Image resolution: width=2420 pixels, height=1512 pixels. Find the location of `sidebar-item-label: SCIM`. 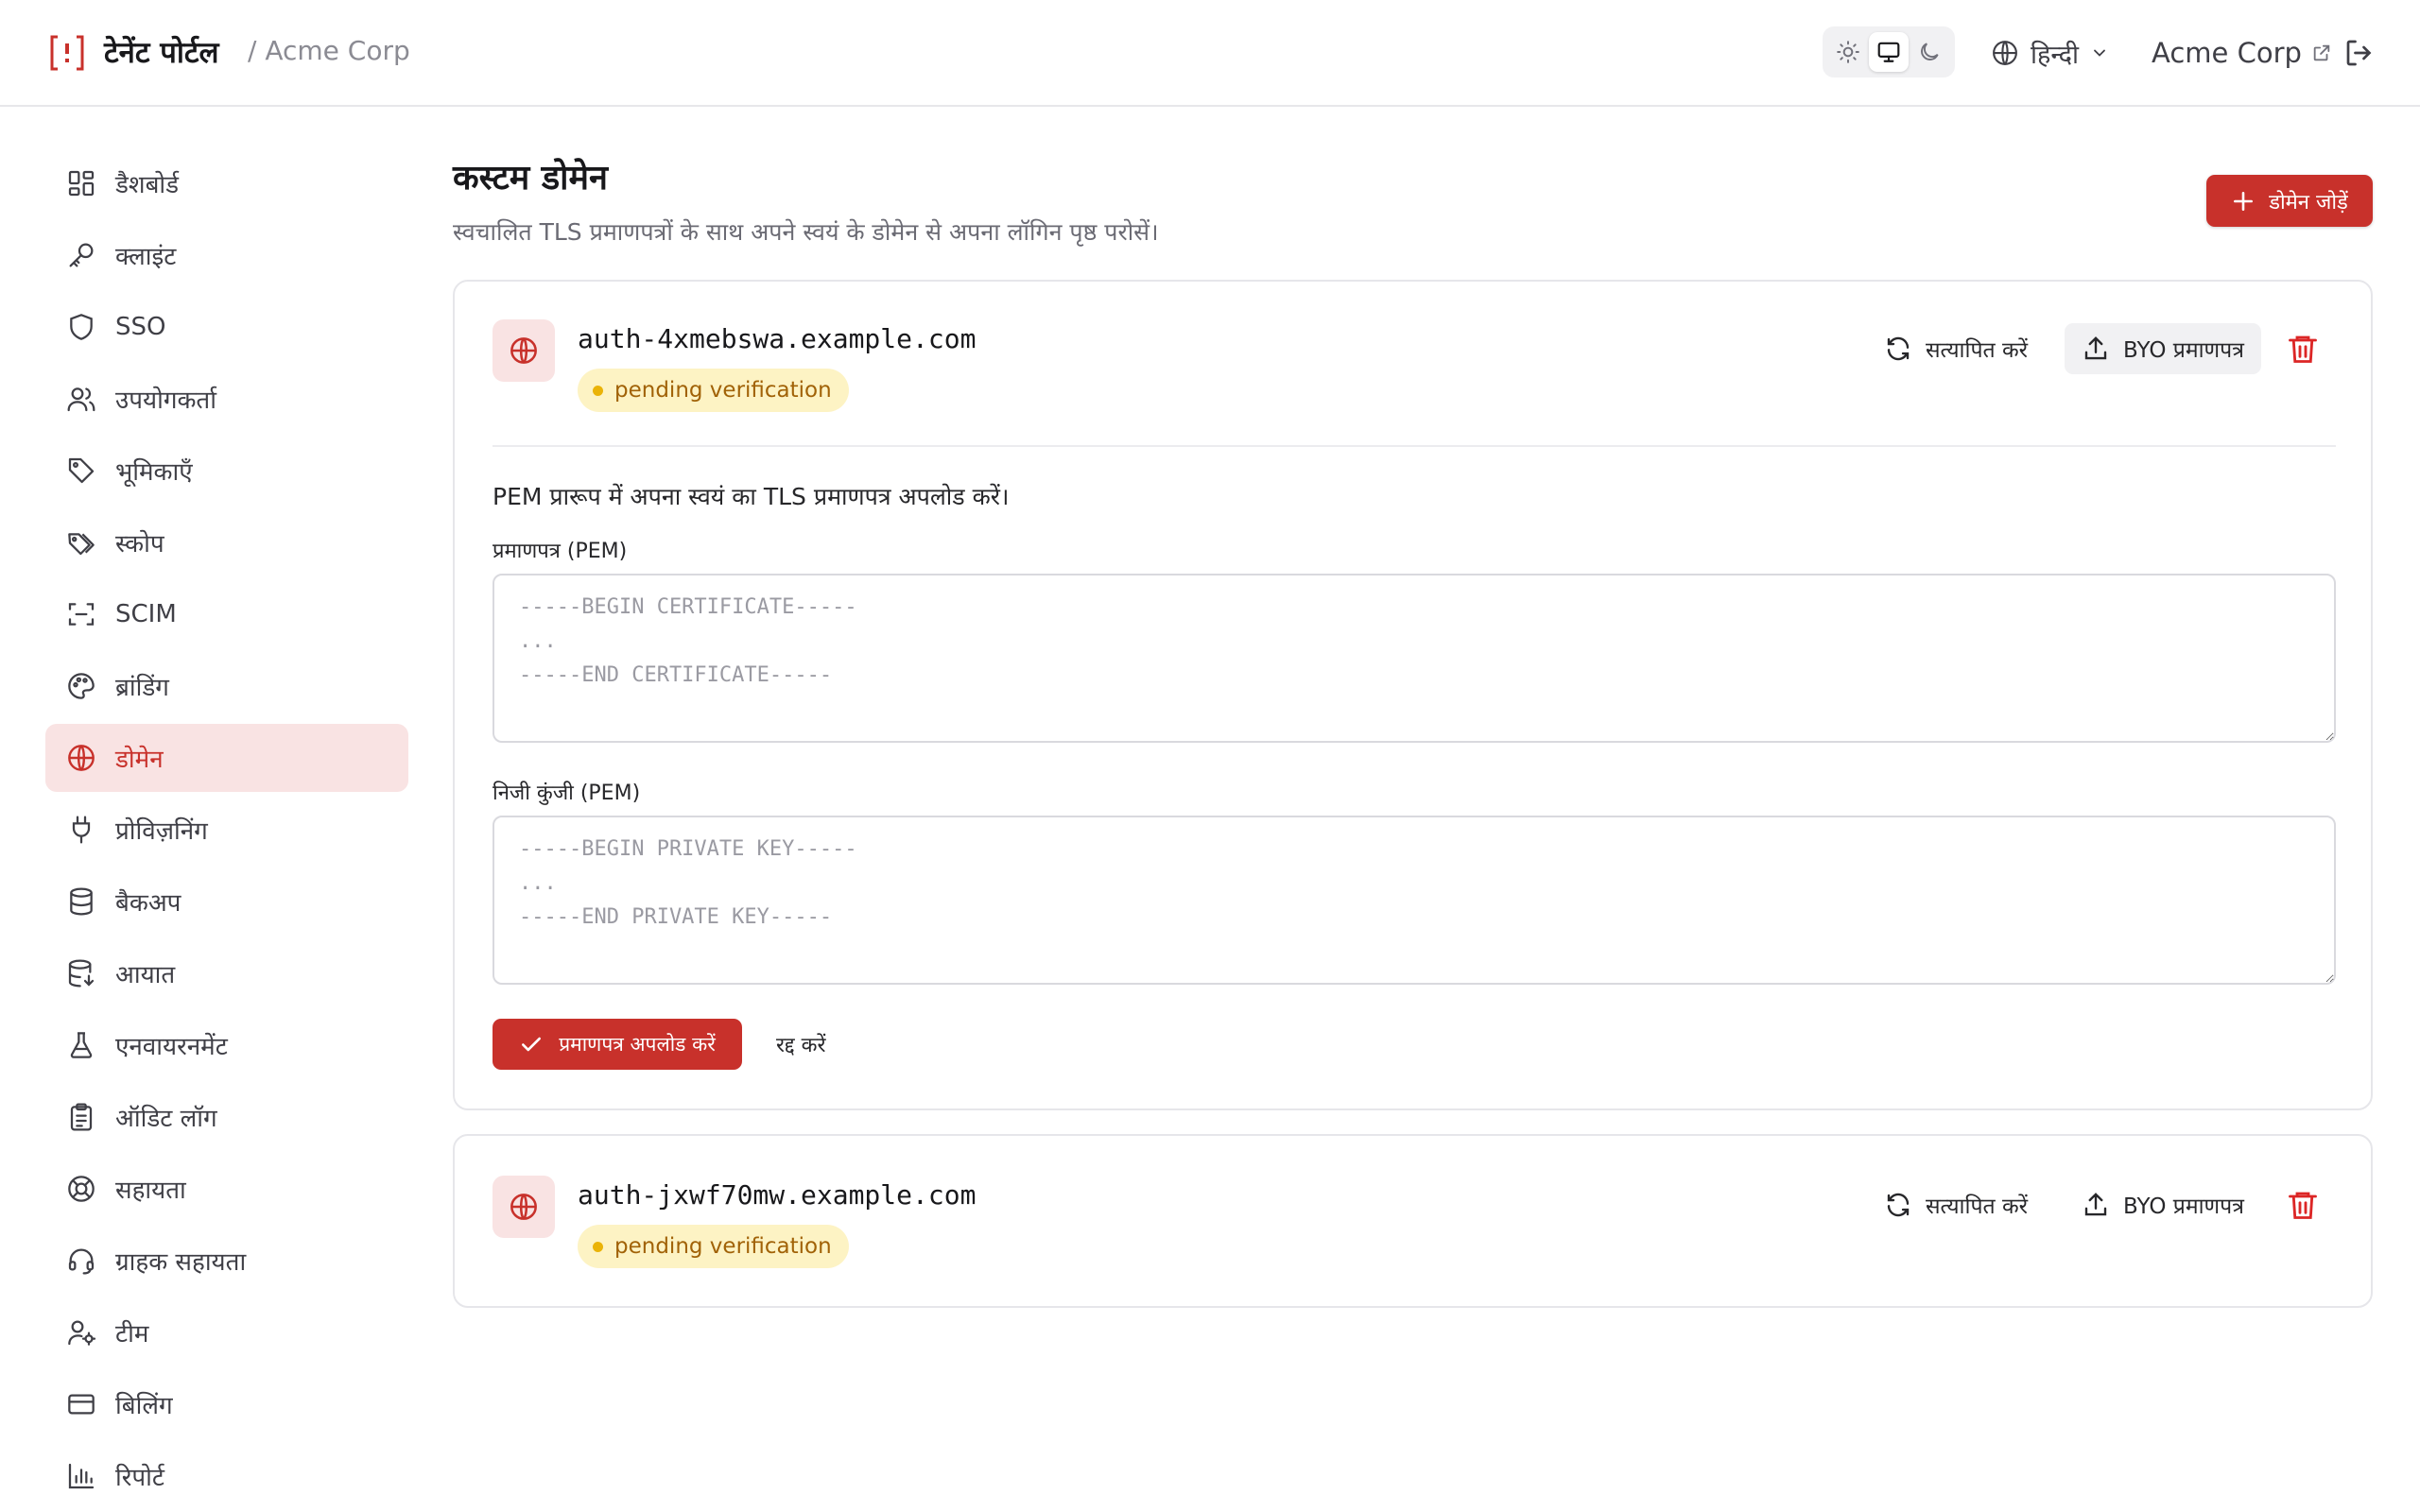

sidebar-item-label: SCIM is located at coordinates (146, 614).